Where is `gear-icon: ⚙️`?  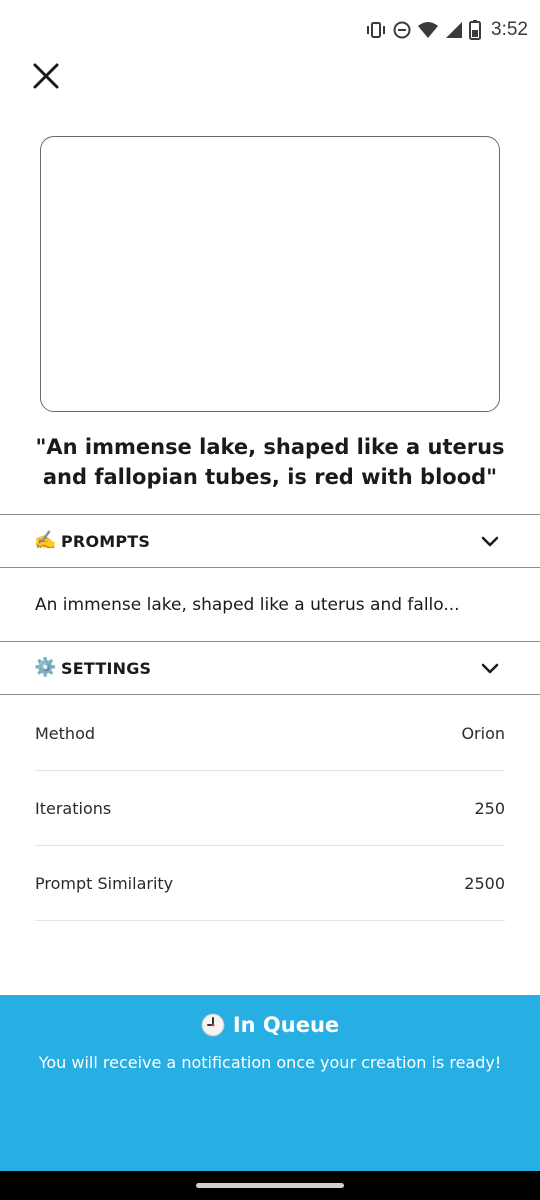
gear-icon: ⚙️ is located at coordinates (45, 667).